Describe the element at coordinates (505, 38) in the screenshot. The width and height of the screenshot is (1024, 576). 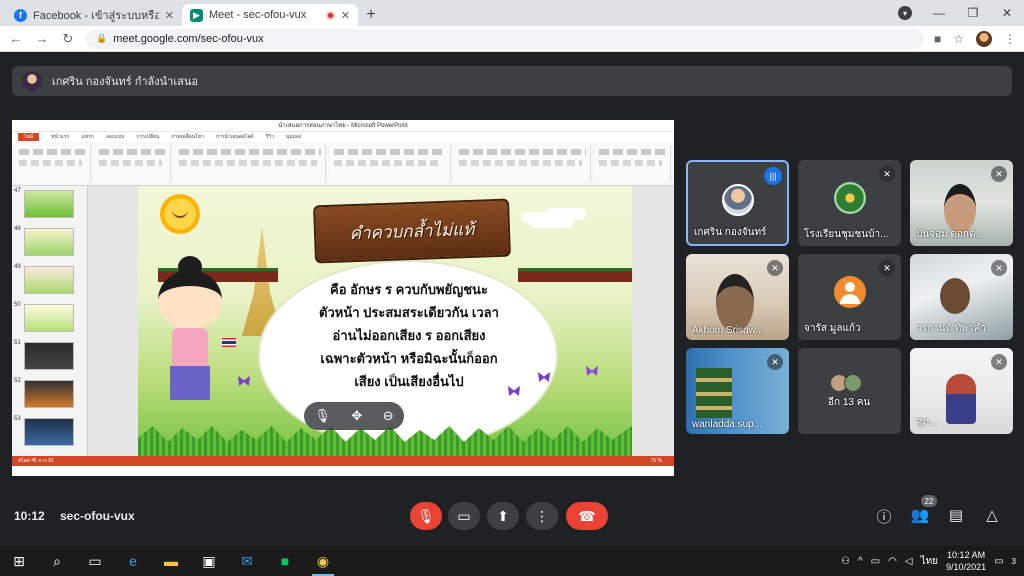
I see `address-bar: 🔒 meet.google.com/sec-ofou-vux` at that location.